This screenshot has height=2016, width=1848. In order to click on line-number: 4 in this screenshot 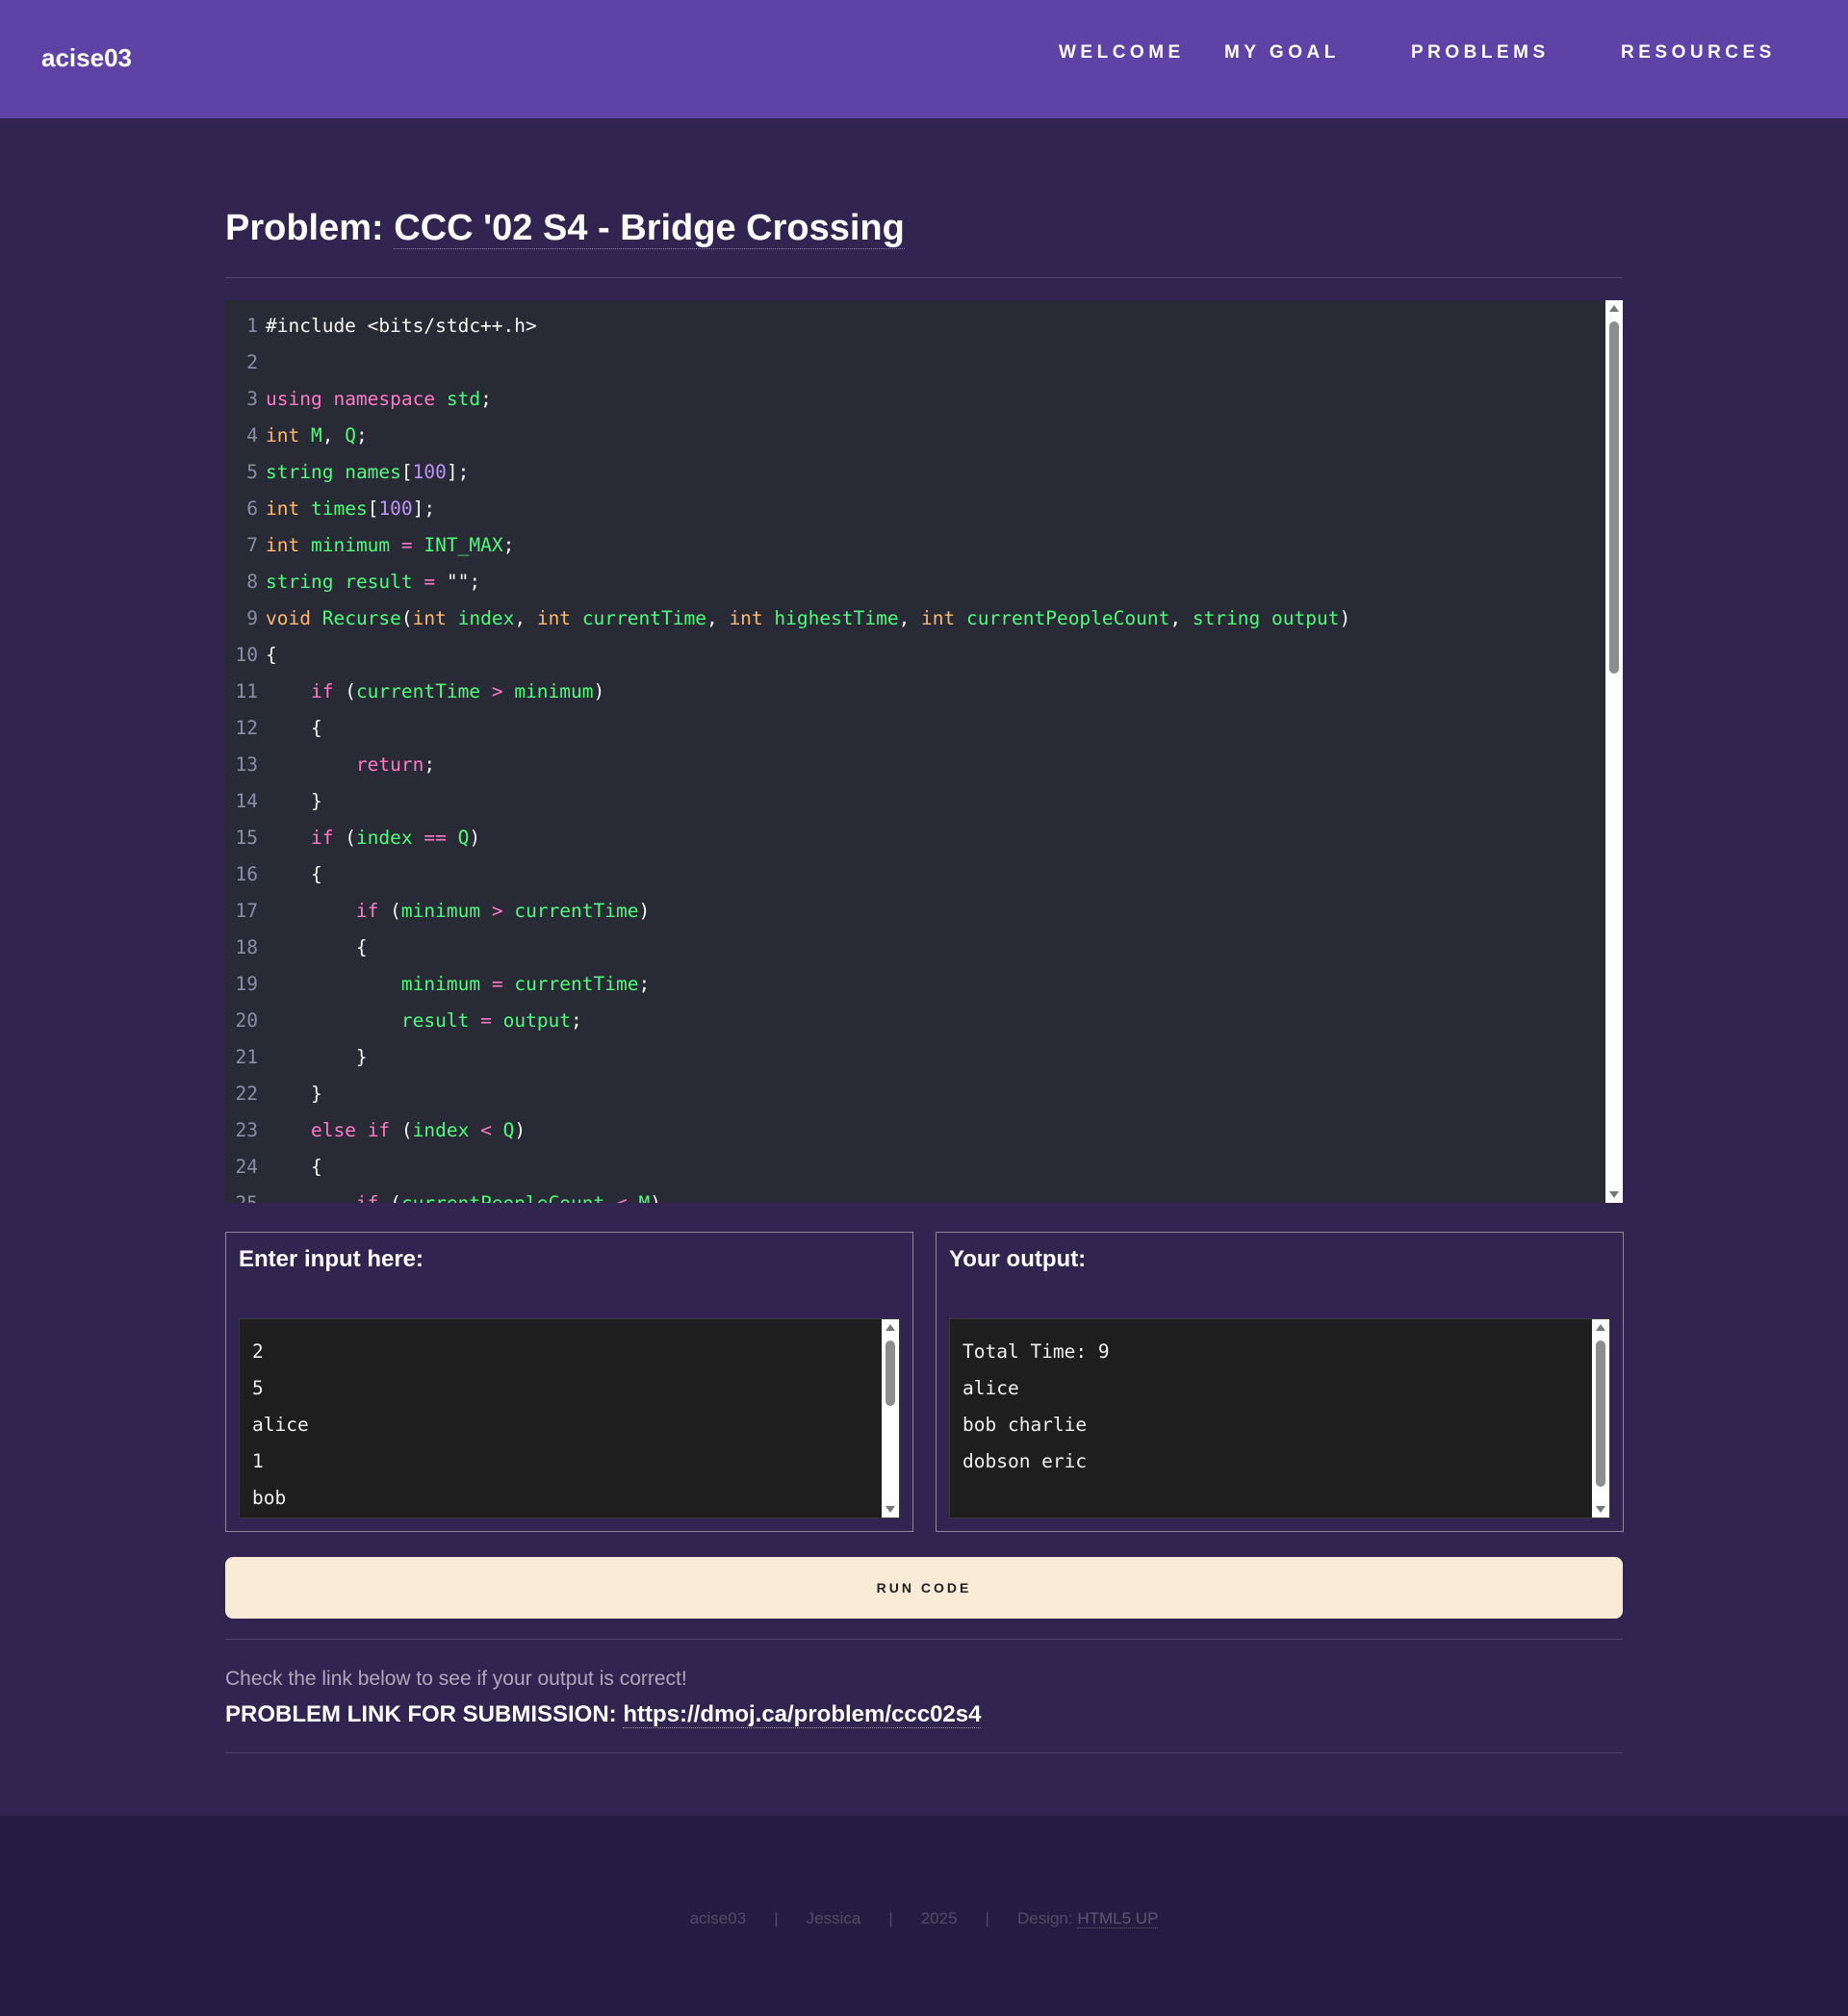, I will do `click(252, 435)`.